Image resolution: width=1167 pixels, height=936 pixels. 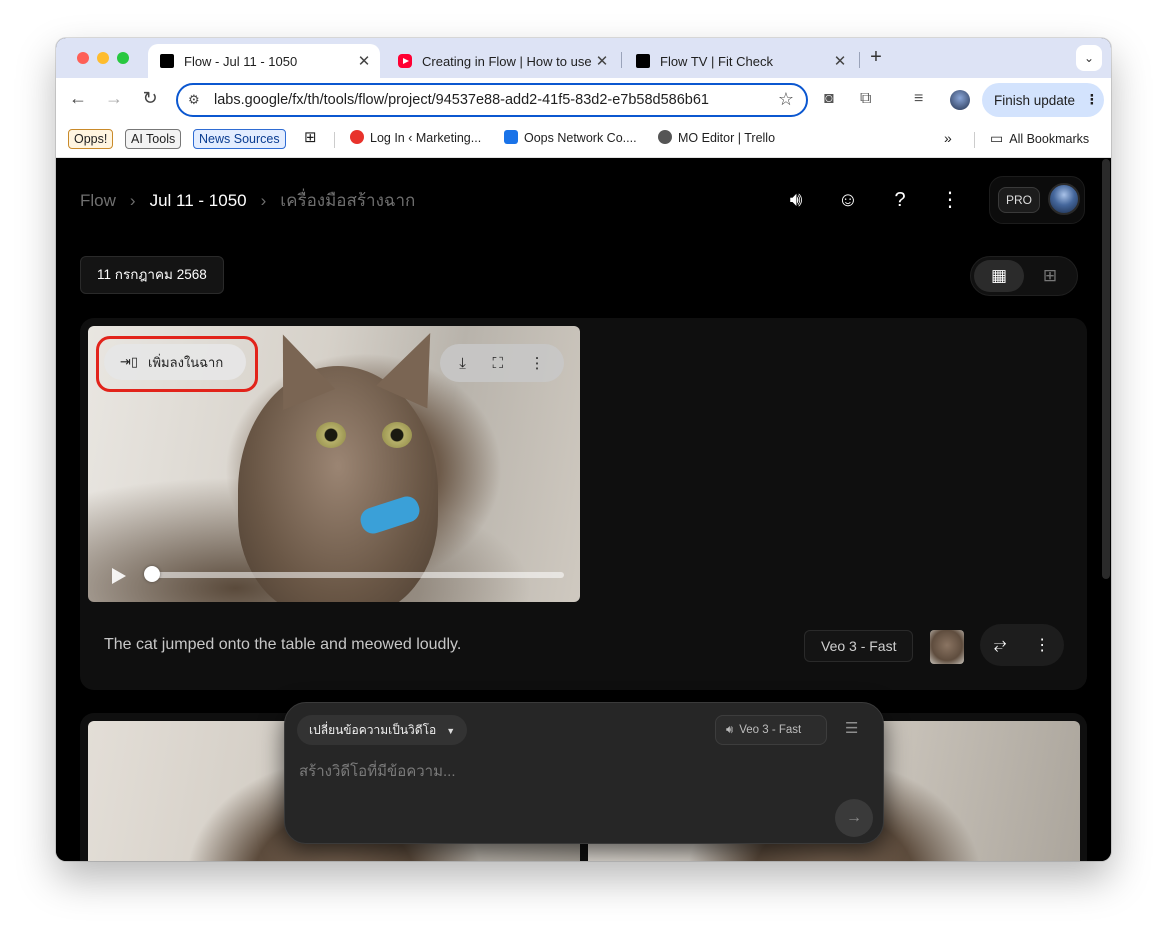 What do you see at coordinates (829, 99) in the screenshot?
I see `camera-icon: ◙` at bounding box center [829, 99].